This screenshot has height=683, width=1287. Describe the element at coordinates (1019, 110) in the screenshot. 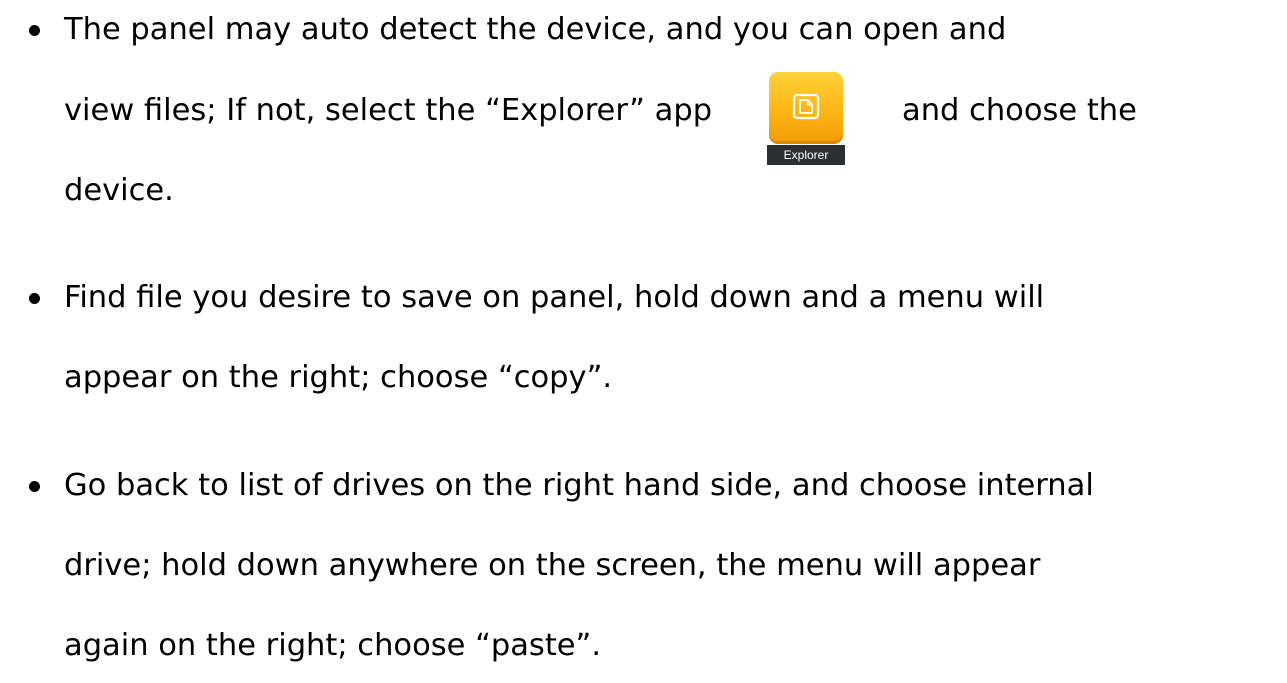

I see `bullet-1-line-2-continued: and choose the` at that location.